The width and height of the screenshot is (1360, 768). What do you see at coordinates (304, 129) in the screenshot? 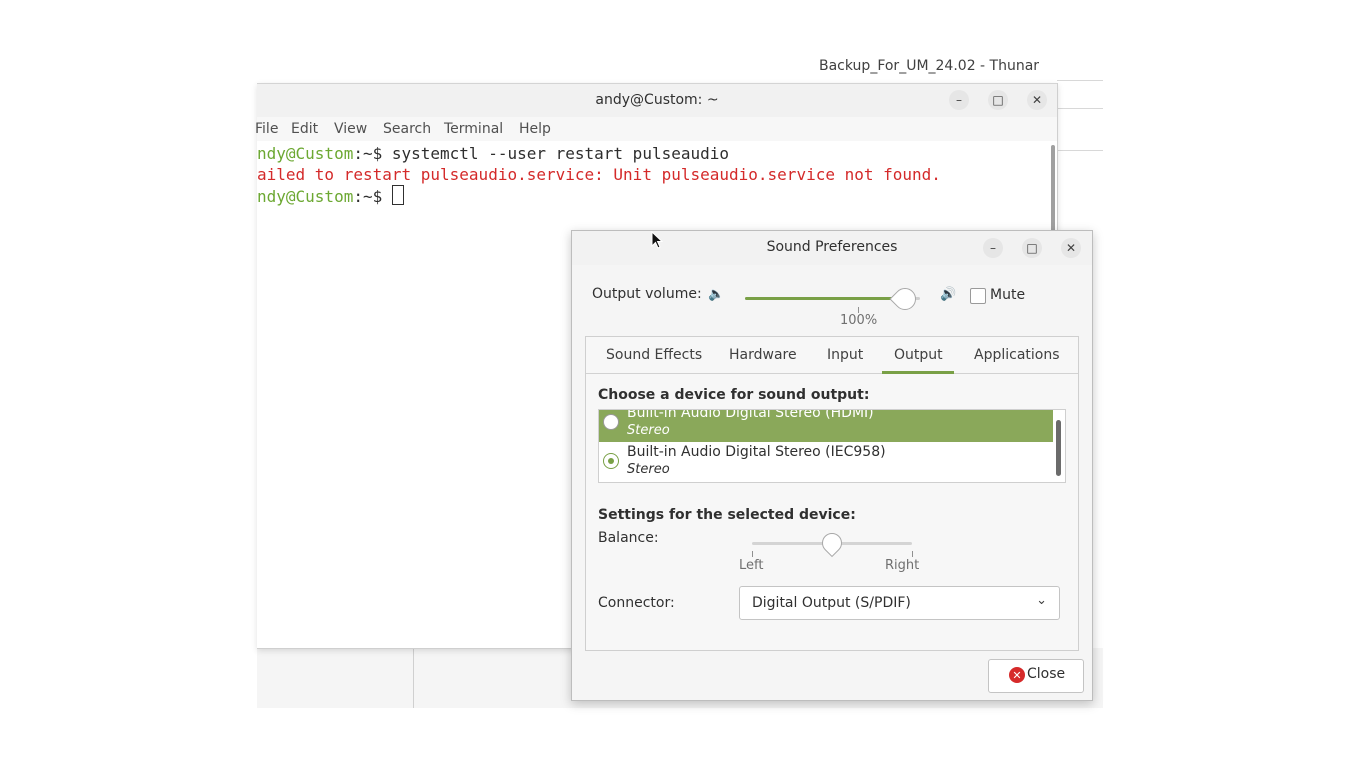
I see `menu-edit: Edit` at bounding box center [304, 129].